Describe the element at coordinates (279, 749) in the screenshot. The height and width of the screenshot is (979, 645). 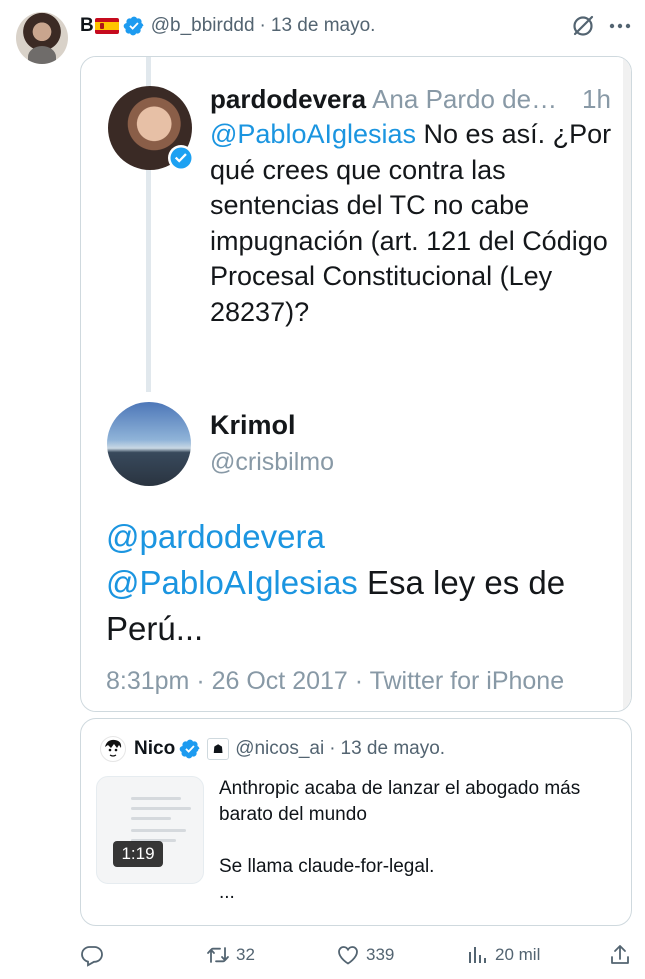
I see `quote-author-handle: @nicos_ai` at that location.